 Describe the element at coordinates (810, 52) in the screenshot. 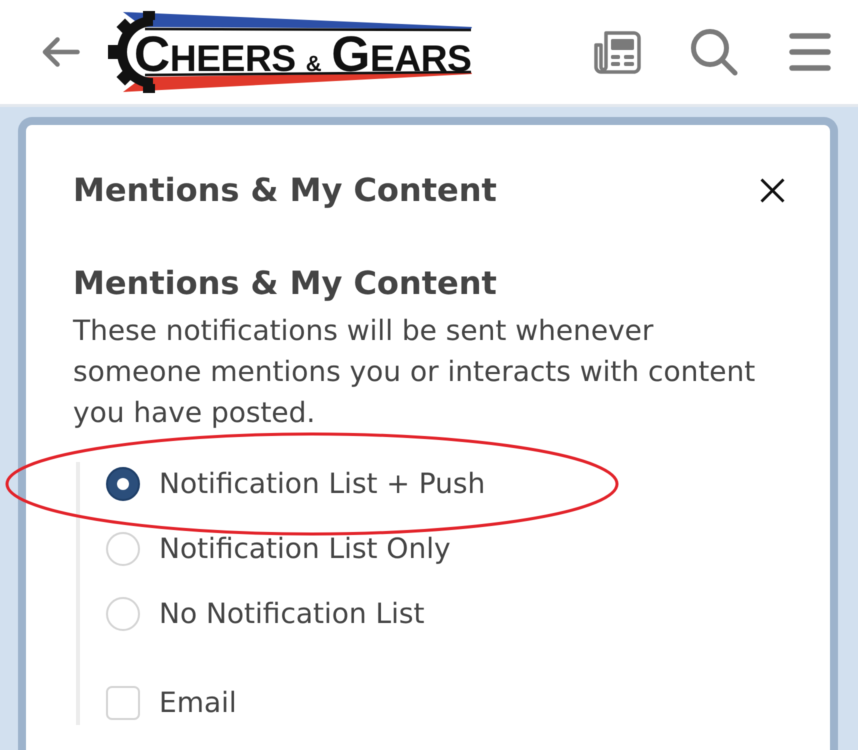

I see `menu-icon` at that location.